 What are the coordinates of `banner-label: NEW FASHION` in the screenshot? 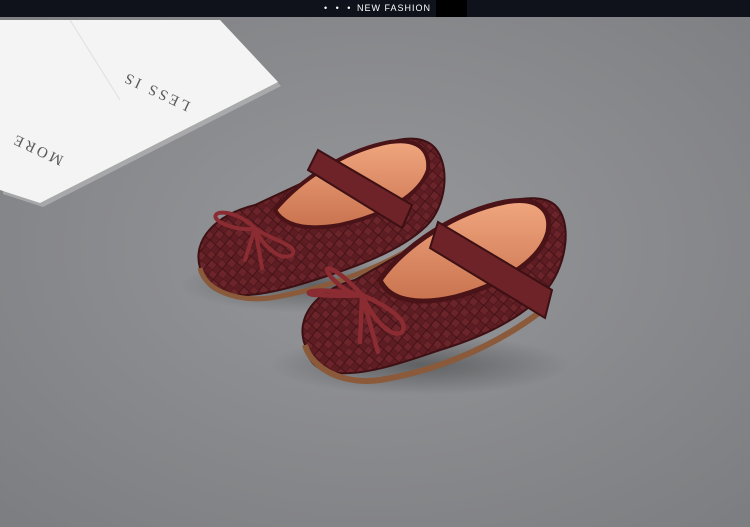 It's located at (394, 8).